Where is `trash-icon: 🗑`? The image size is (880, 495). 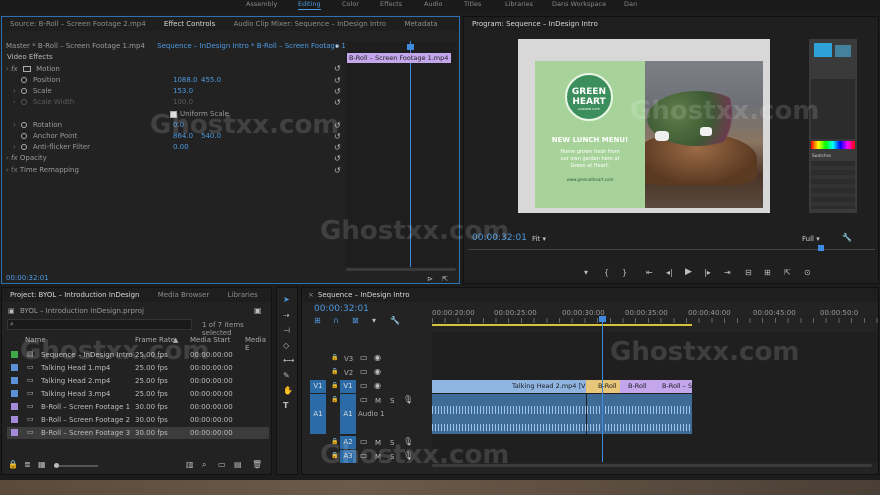
trash-icon: 🗑 is located at coordinates (257, 465).